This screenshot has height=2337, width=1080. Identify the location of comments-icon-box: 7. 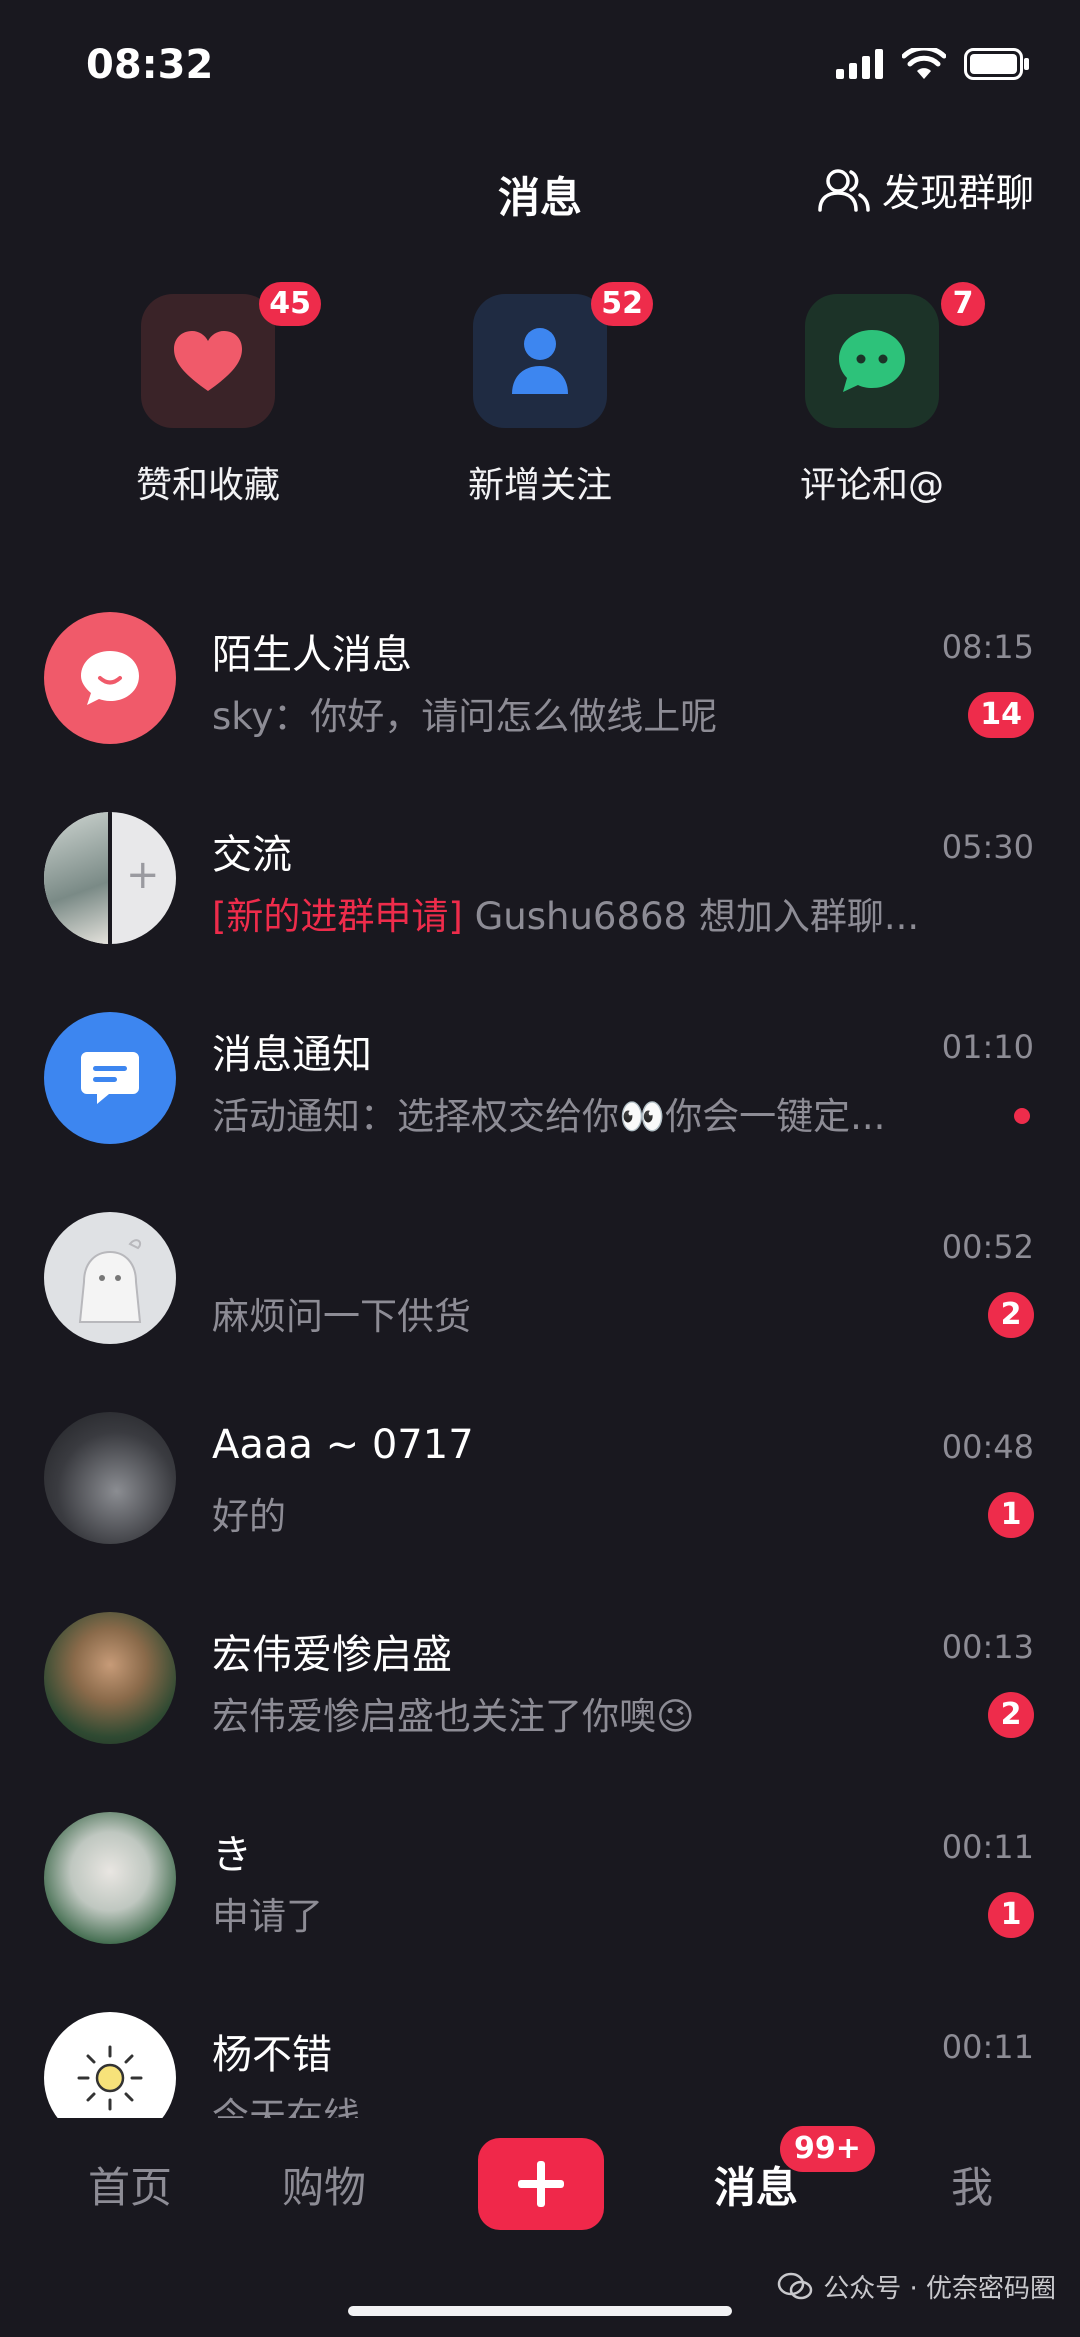
(895, 355).